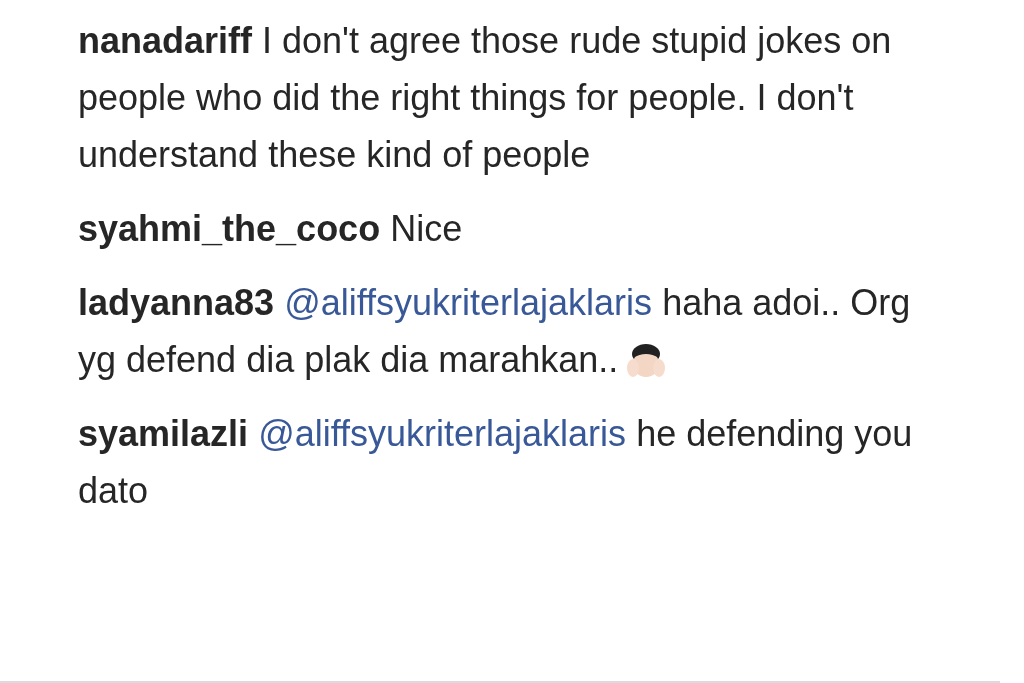 Image resolution: width=1024 pixels, height=683 pixels. Describe the element at coordinates (503, 331) in the screenshot. I see `comment-text: ladyanna83 @aliffsyukriterlajaklaris haha adoi.. Org yg defend dia plak dia marahkan..` at that location.